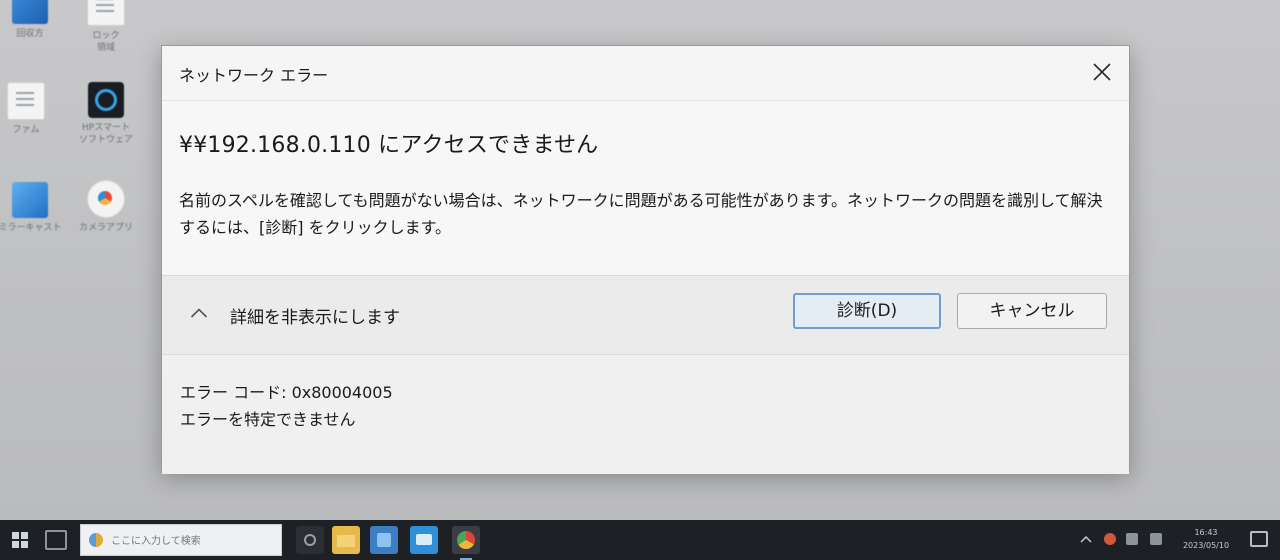 This screenshot has height=560, width=1280. Describe the element at coordinates (1206, 539) in the screenshot. I see `taskbar-clock: 16:43 2023/05/10` at that location.